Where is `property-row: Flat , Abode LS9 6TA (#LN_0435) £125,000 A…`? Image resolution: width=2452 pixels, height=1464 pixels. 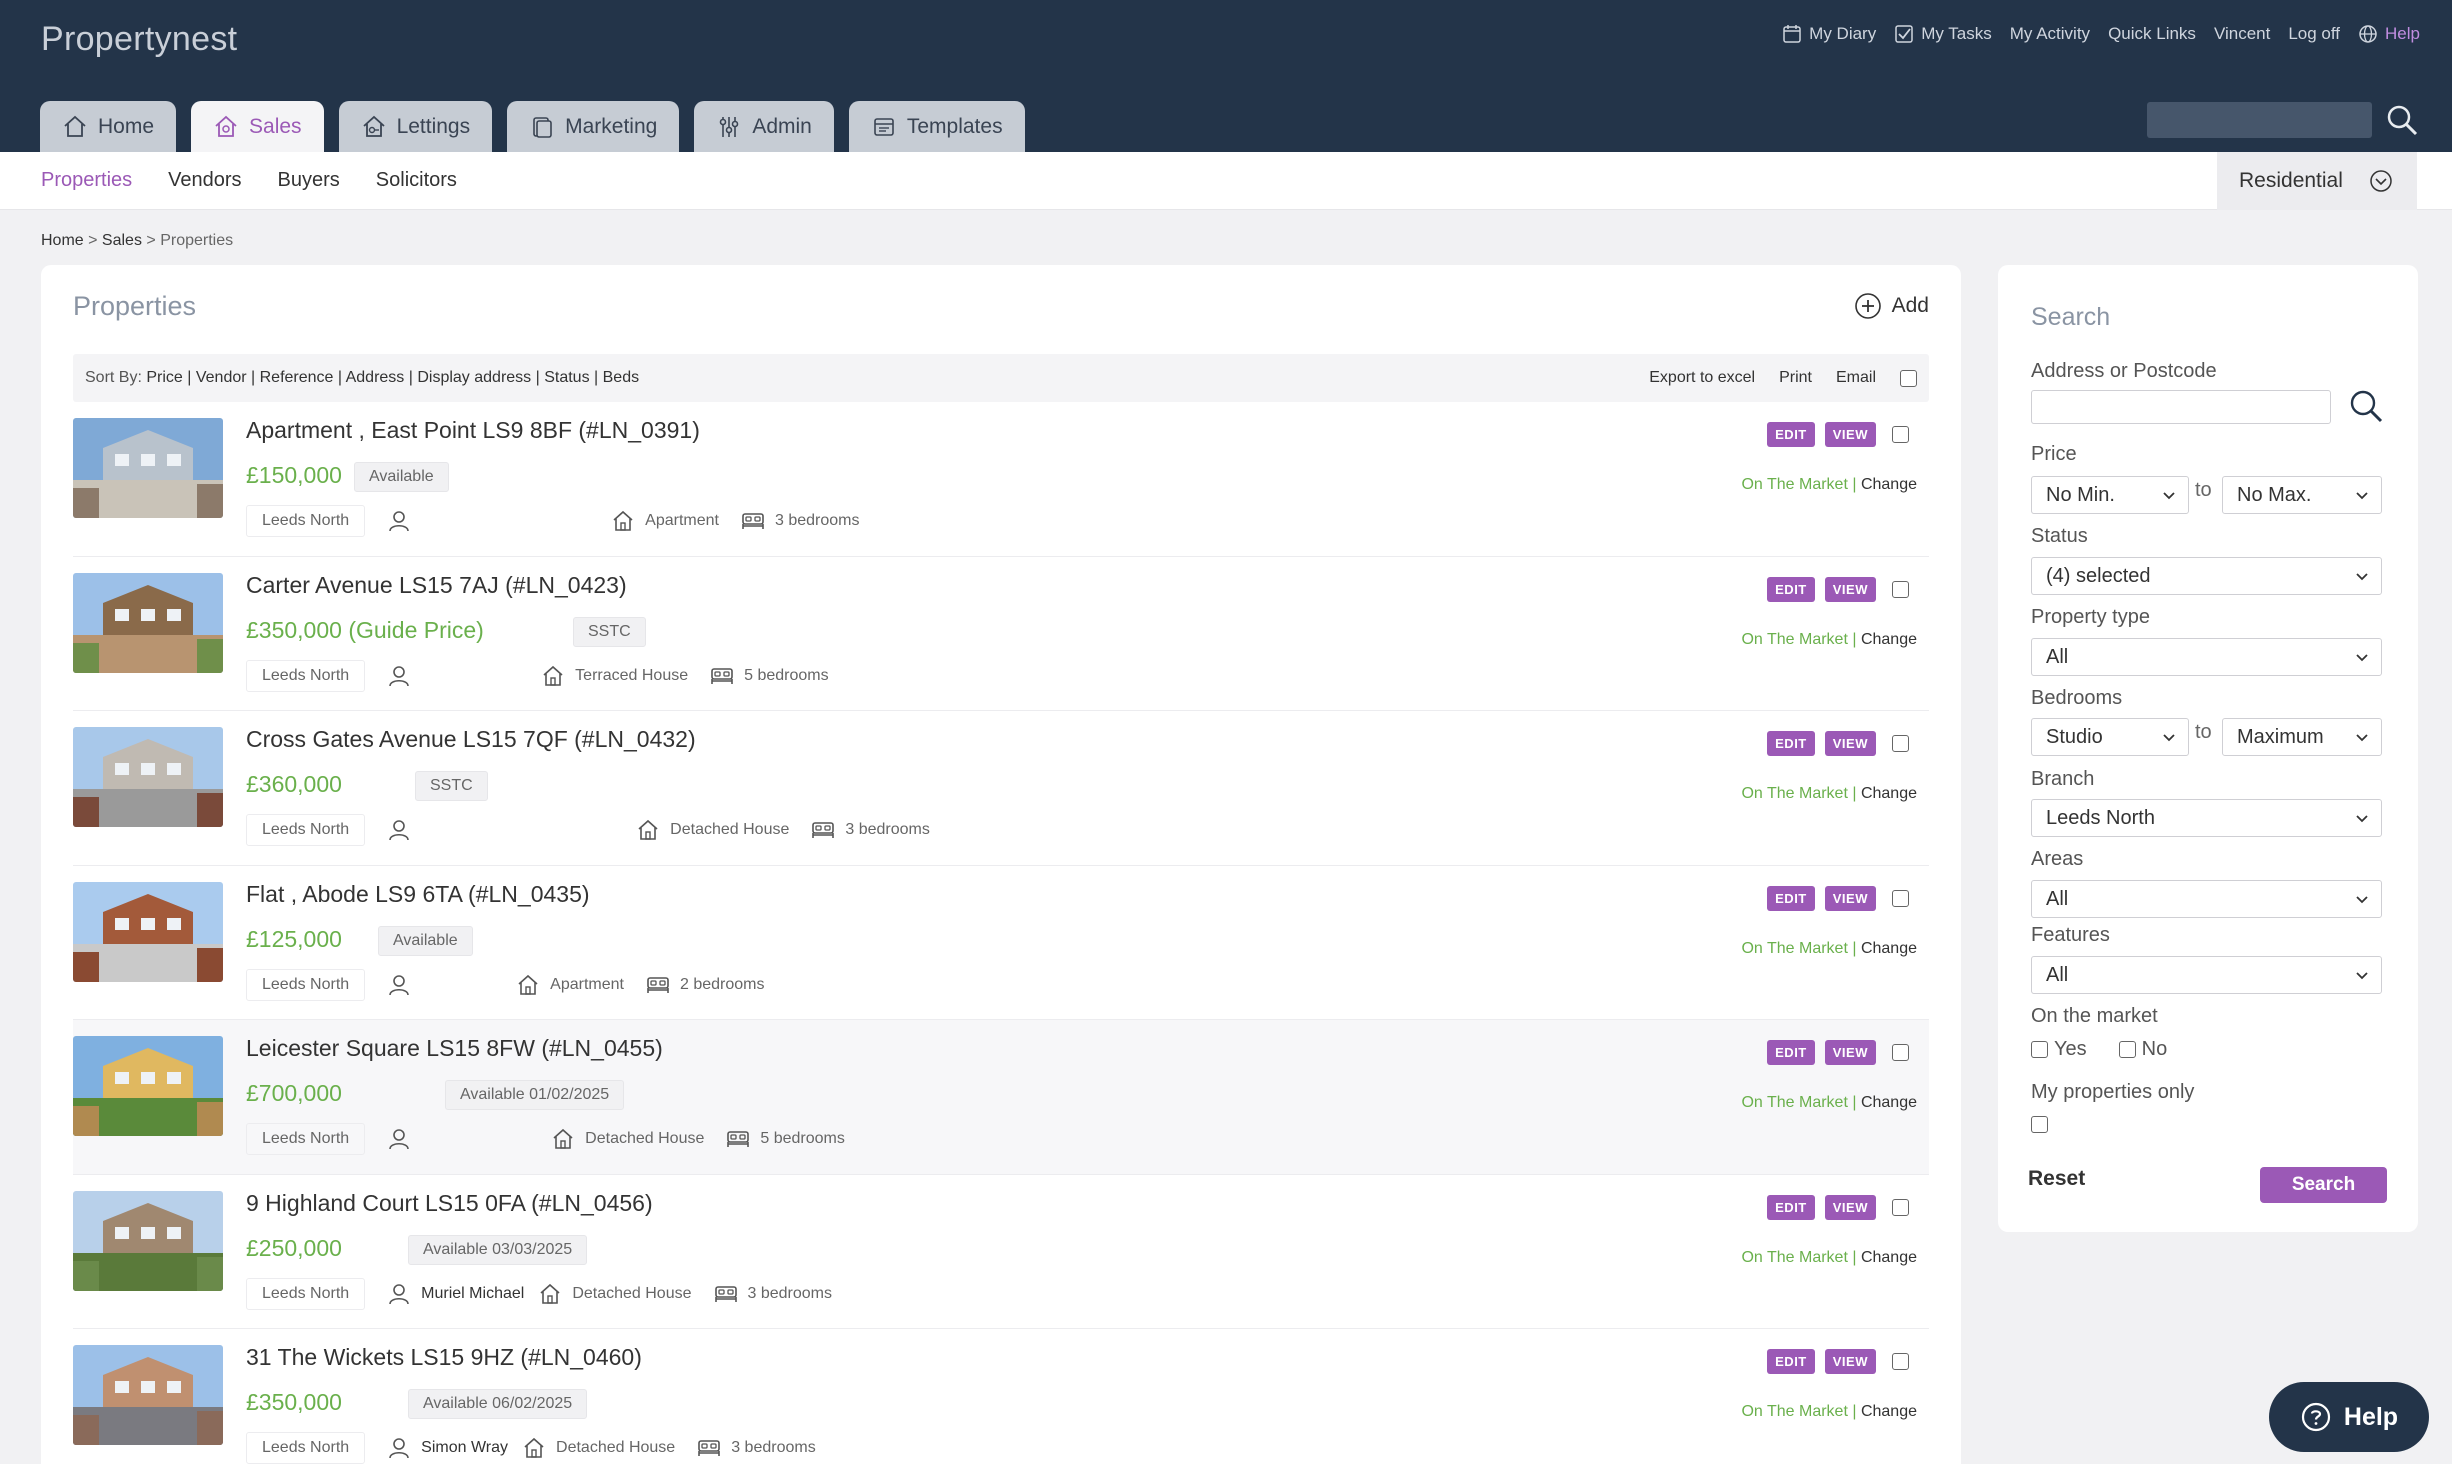 property-row: Flat , Abode LS9 6TA (#LN_0435) £125,000 A… is located at coordinates (1001, 943).